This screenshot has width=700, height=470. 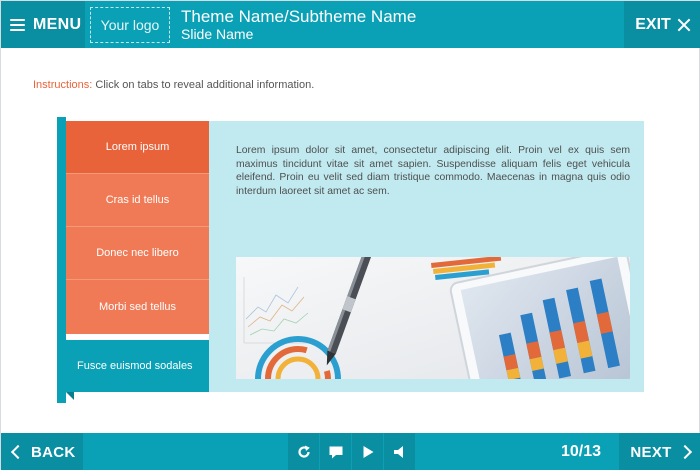 I want to click on replay-button, so click(x=303, y=451).